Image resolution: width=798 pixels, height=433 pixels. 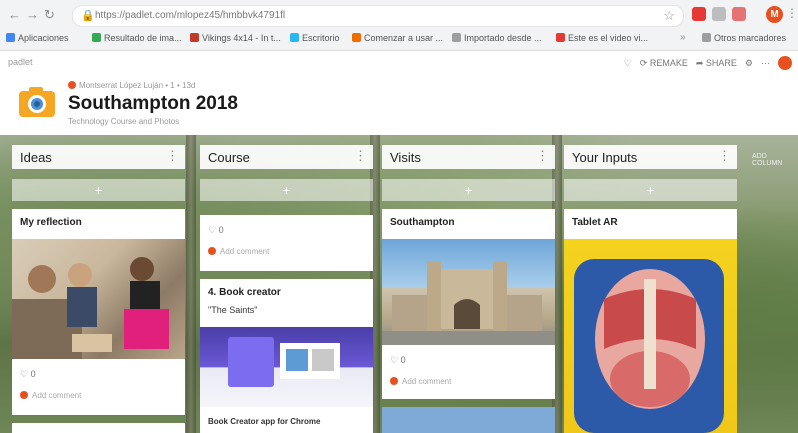 I want to click on share-button: ➦ SHARE, so click(x=716, y=63).